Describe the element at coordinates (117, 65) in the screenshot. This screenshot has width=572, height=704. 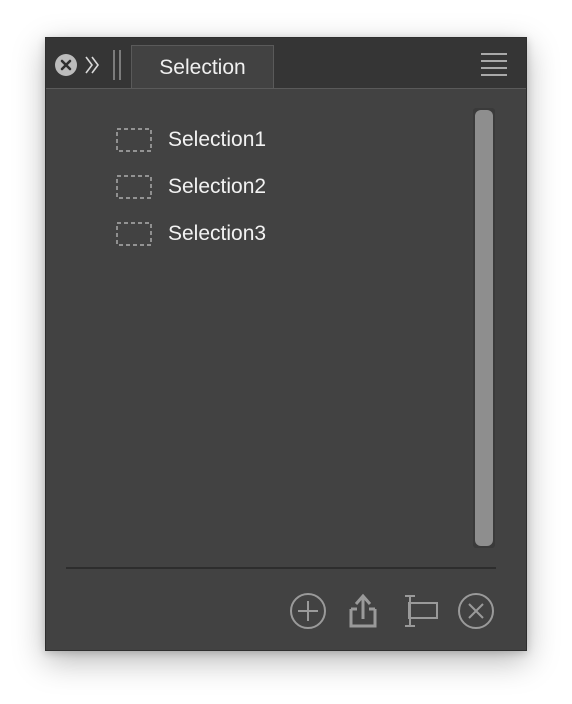
I see `grip-icon` at that location.